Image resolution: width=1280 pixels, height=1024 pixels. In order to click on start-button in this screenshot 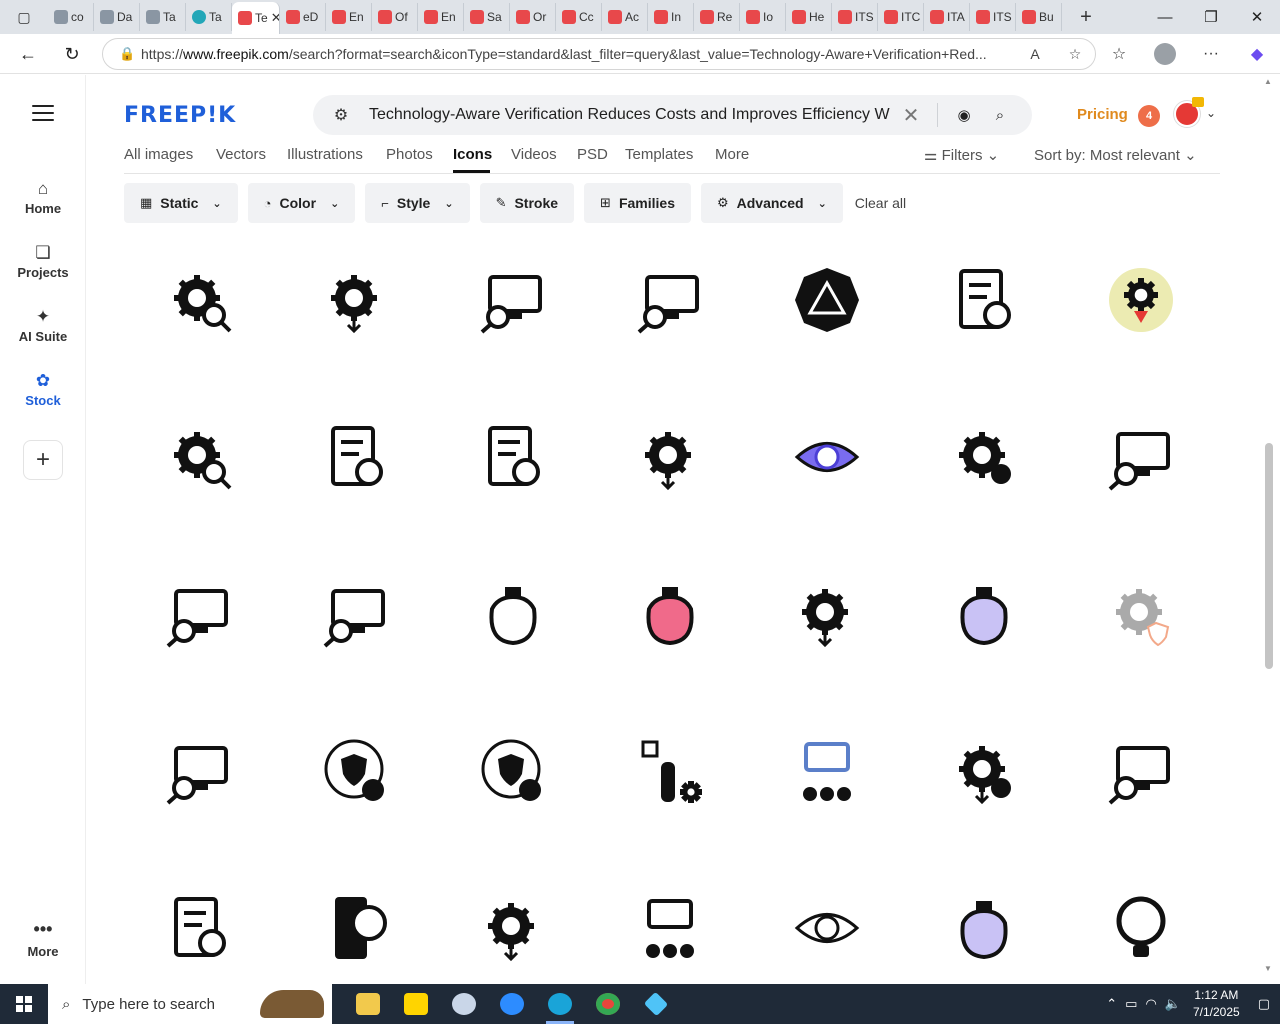, I will do `click(24, 1004)`.